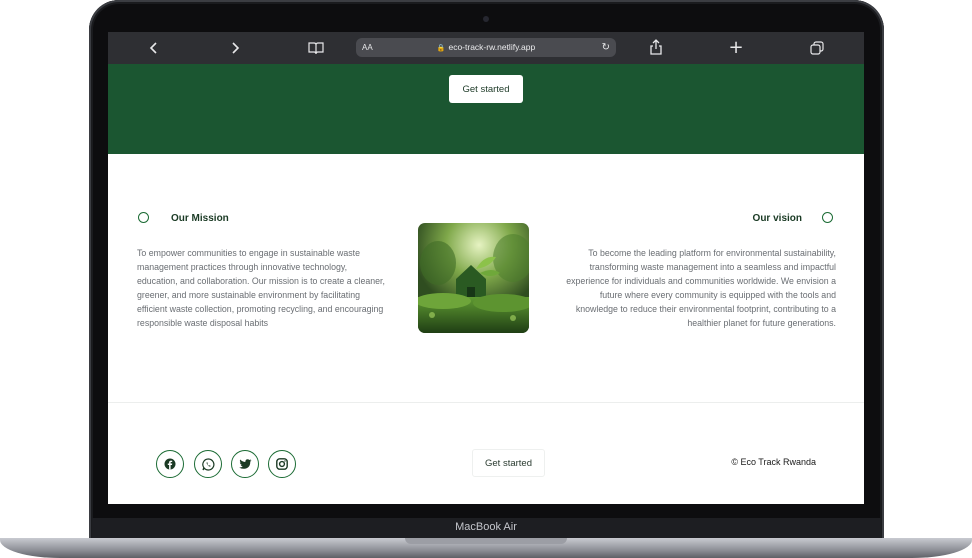 The width and height of the screenshot is (972, 558). What do you see at coordinates (170, 464) in the screenshot?
I see `facebook-icon` at bounding box center [170, 464].